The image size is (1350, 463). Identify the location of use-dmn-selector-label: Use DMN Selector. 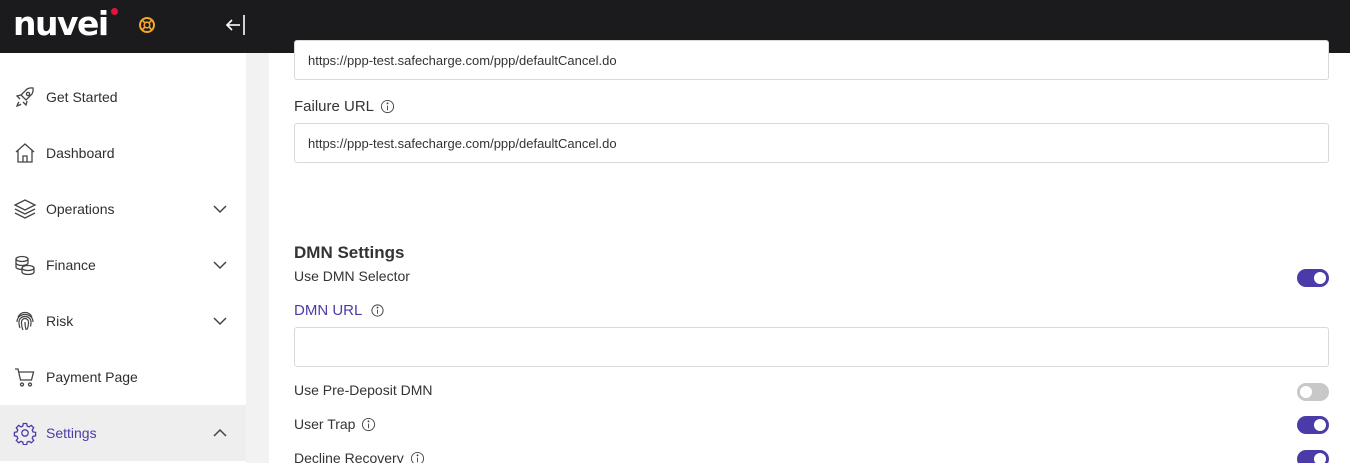
(352, 276).